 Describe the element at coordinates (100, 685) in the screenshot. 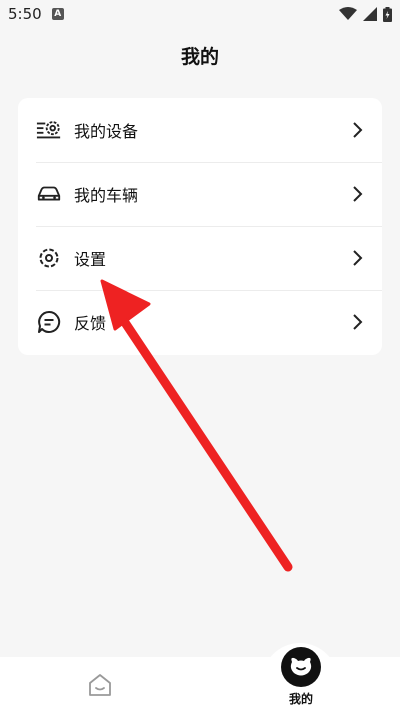

I see `home-icon` at that location.